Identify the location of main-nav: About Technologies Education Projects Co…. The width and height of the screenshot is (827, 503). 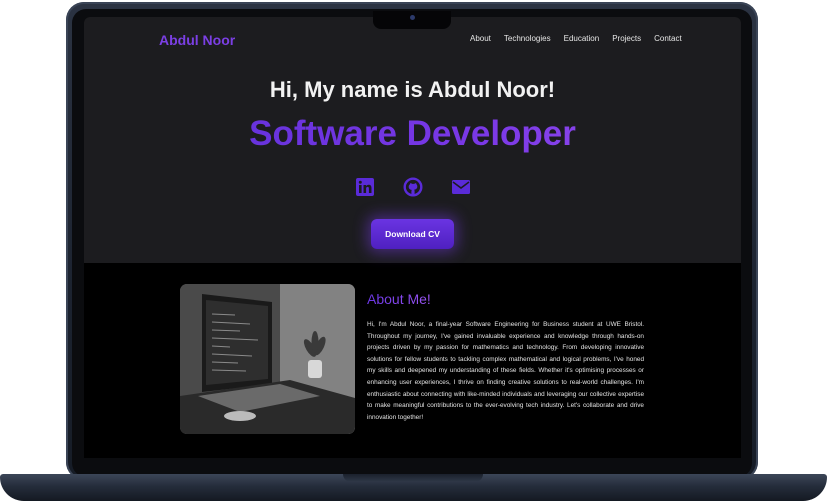
(576, 38).